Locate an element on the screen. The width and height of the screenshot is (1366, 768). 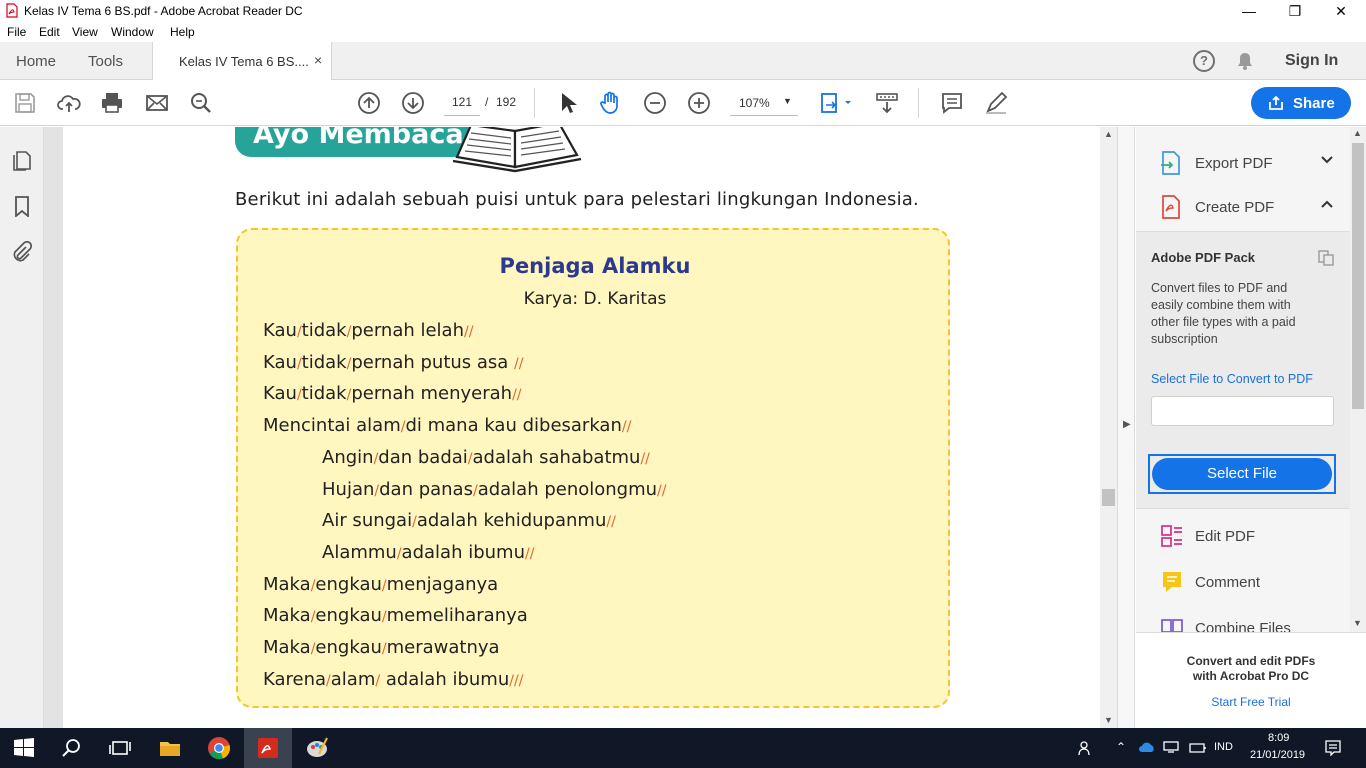
menu-window: Window is located at coordinates (132, 32).